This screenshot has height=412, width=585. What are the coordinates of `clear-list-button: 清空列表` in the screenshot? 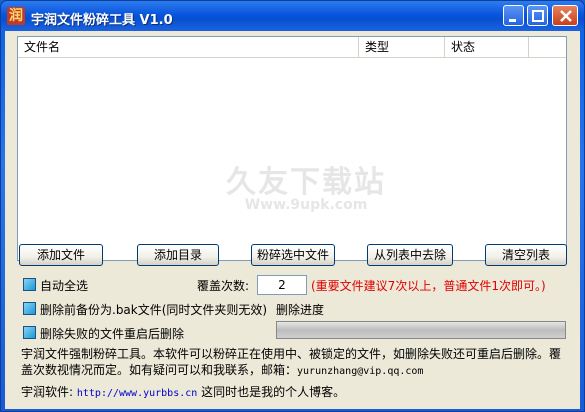 It's located at (526, 255).